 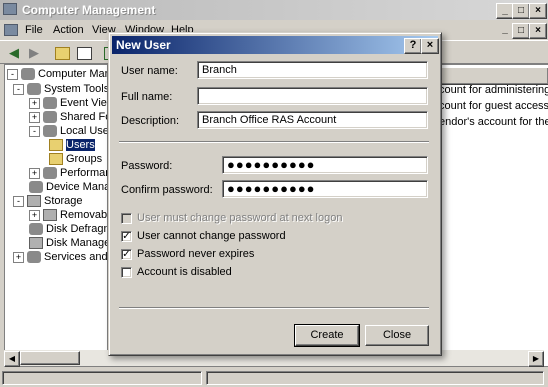 I want to click on help-button: ?, so click(x=413, y=46).